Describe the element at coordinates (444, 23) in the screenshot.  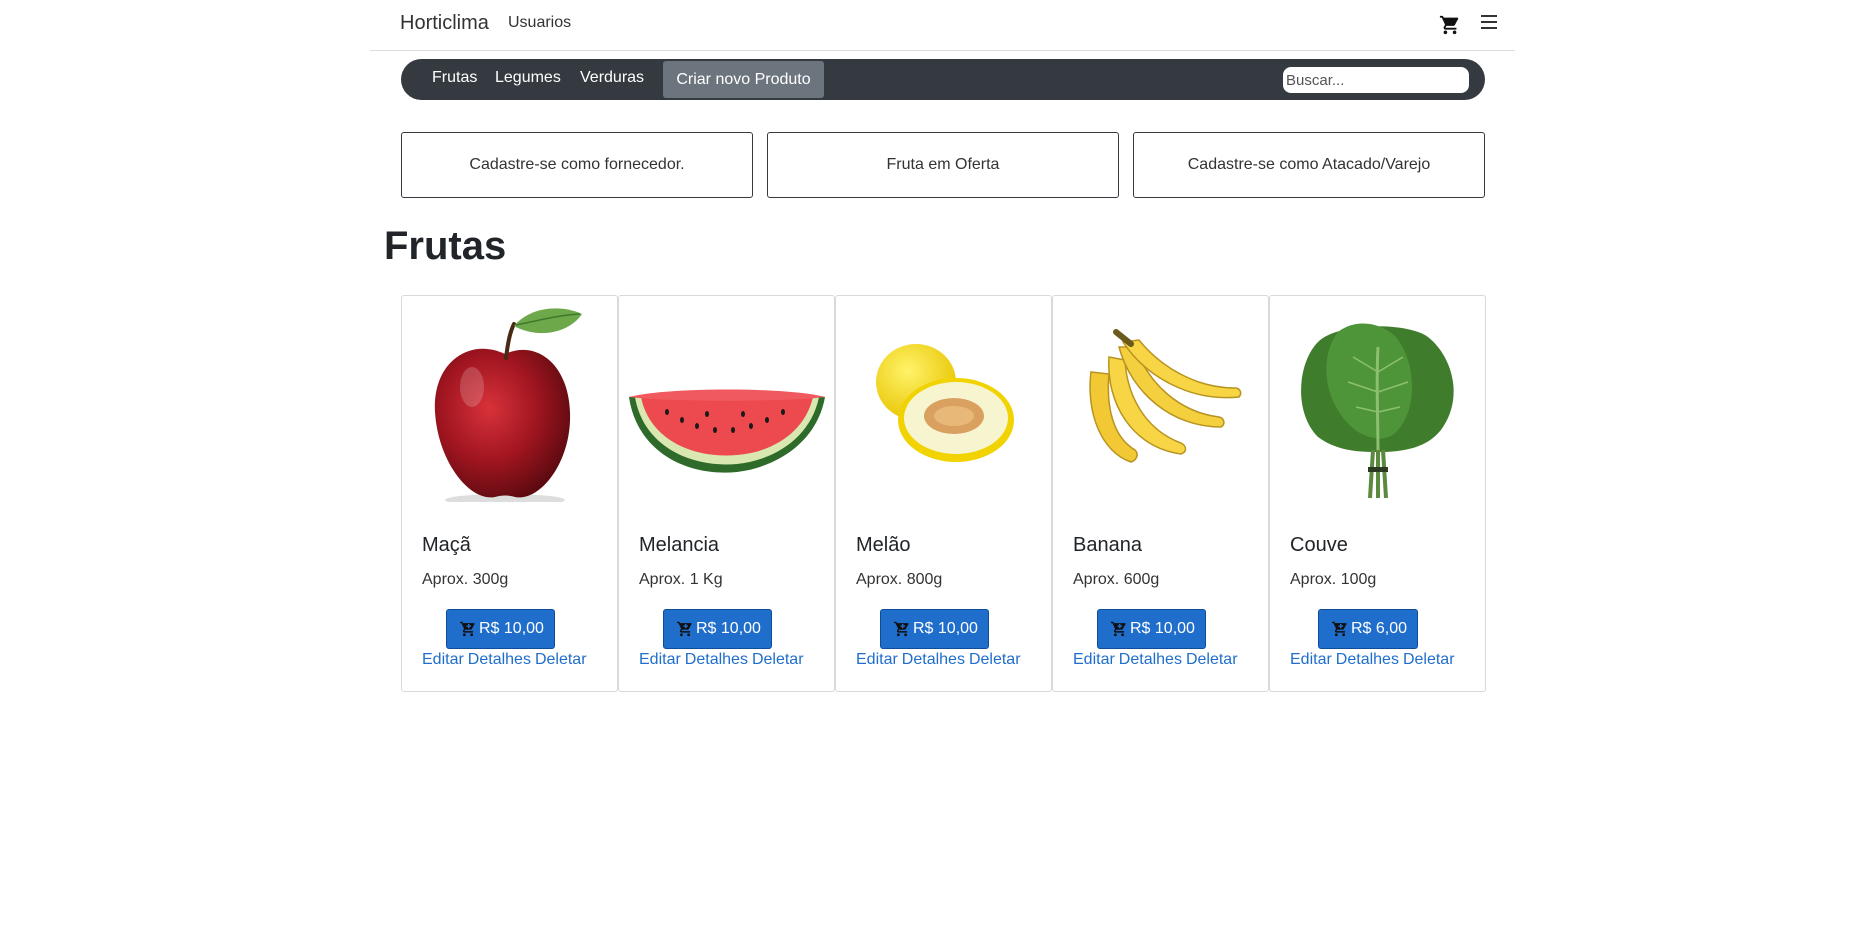
I see `brand-logo: Horticlima` at that location.